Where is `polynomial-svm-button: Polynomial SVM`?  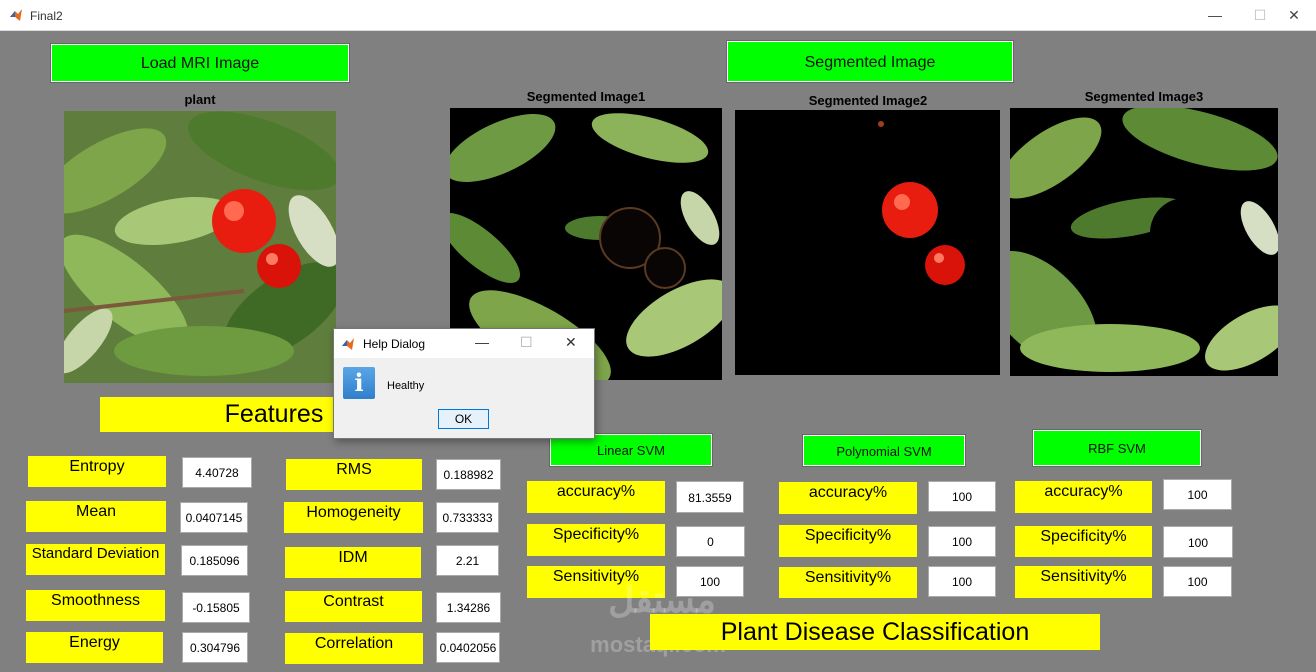
polynomial-svm-button: Polynomial SVM is located at coordinates (884, 450).